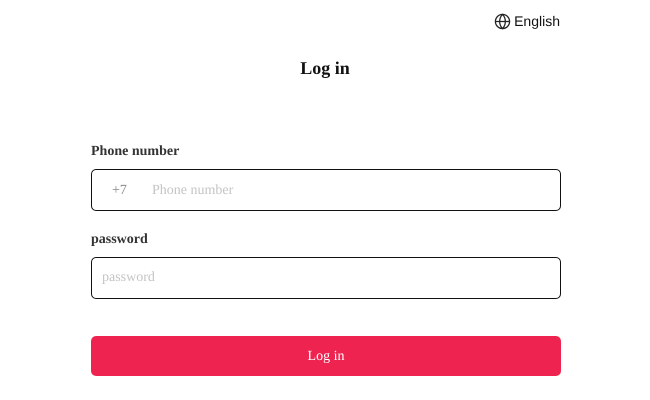  I want to click on field-label: Phone number, so click(135, 152).